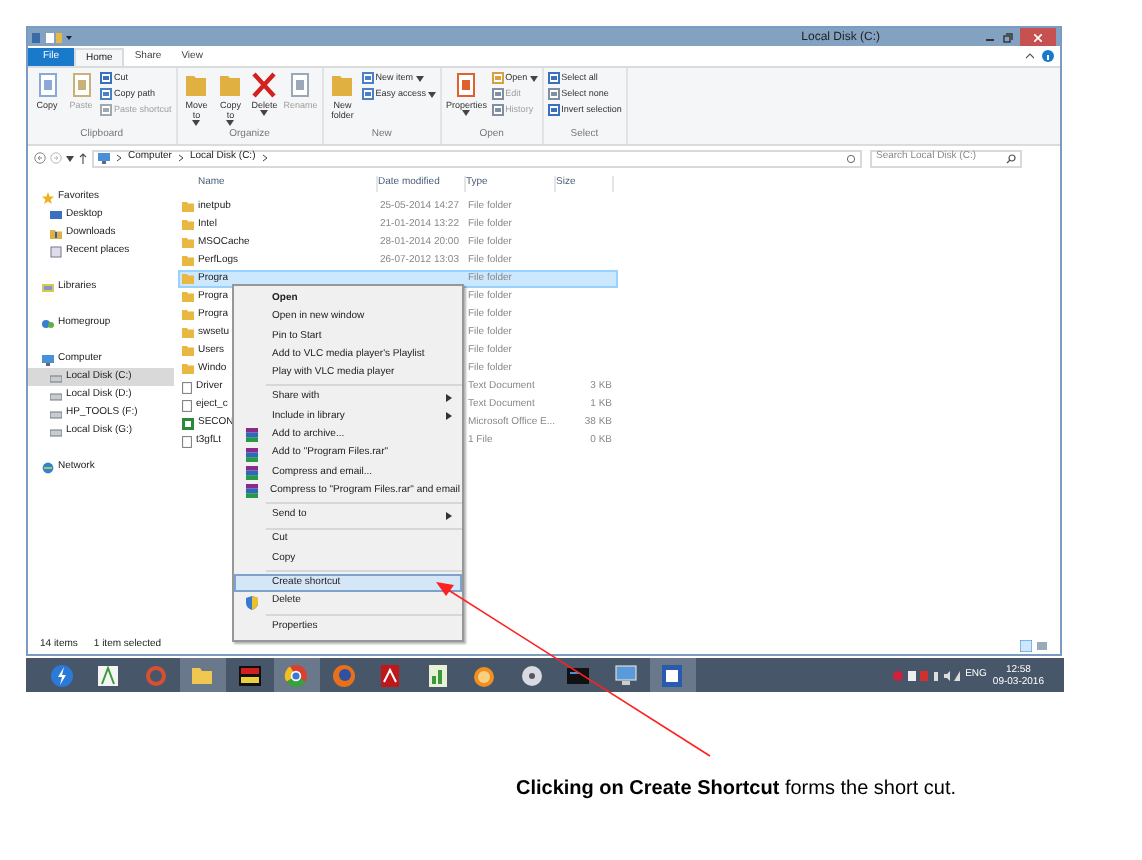 This screenshot has width=1142, height=860. What do you see at coordinates (925, 675) in the screenshot?
I see `system-tray-icons` at bounding box center [925, 675].